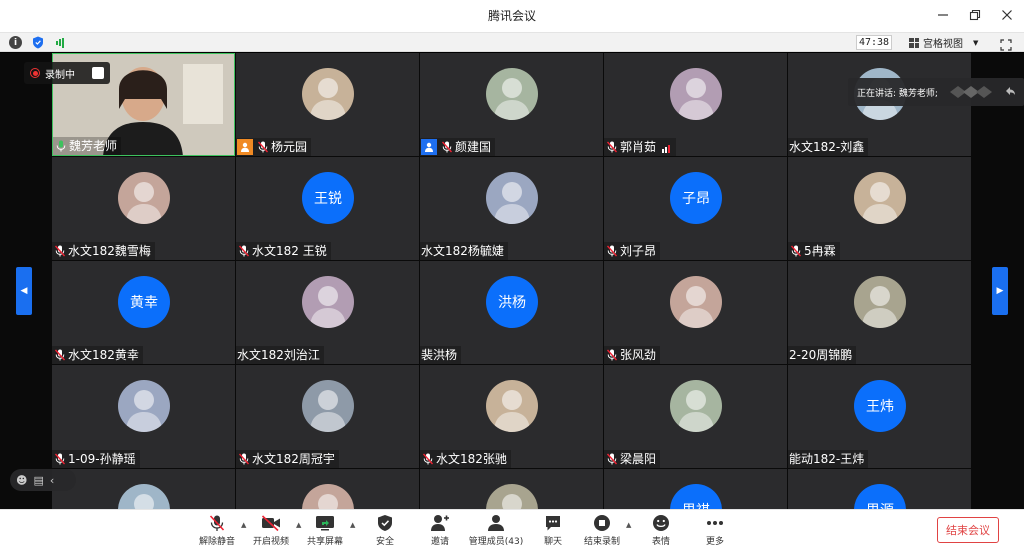  I want to click on participant-name: 水文182刘治江, so click(278, 355).